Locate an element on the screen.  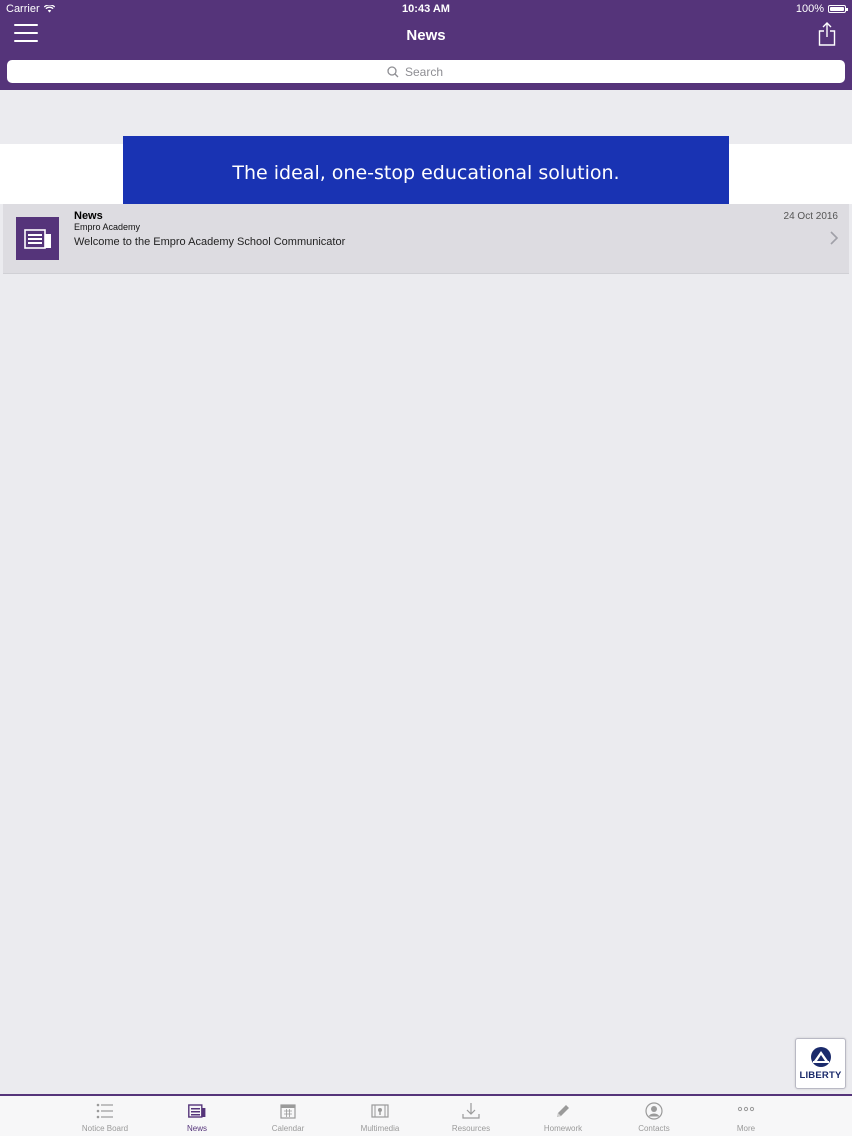
search-bar is located at coordinates (426, 71).